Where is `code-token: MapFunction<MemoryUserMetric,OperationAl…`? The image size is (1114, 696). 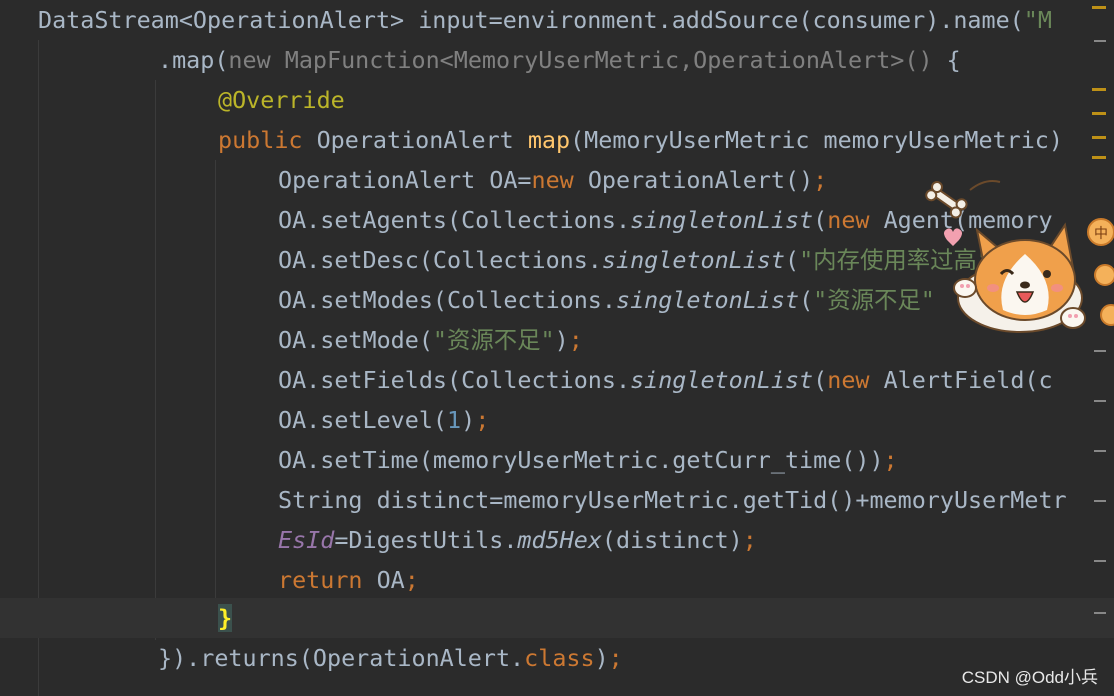
code-token: MapFunction<MemoryUserMetric,OperationAl… is located at coordinates (615, 60).